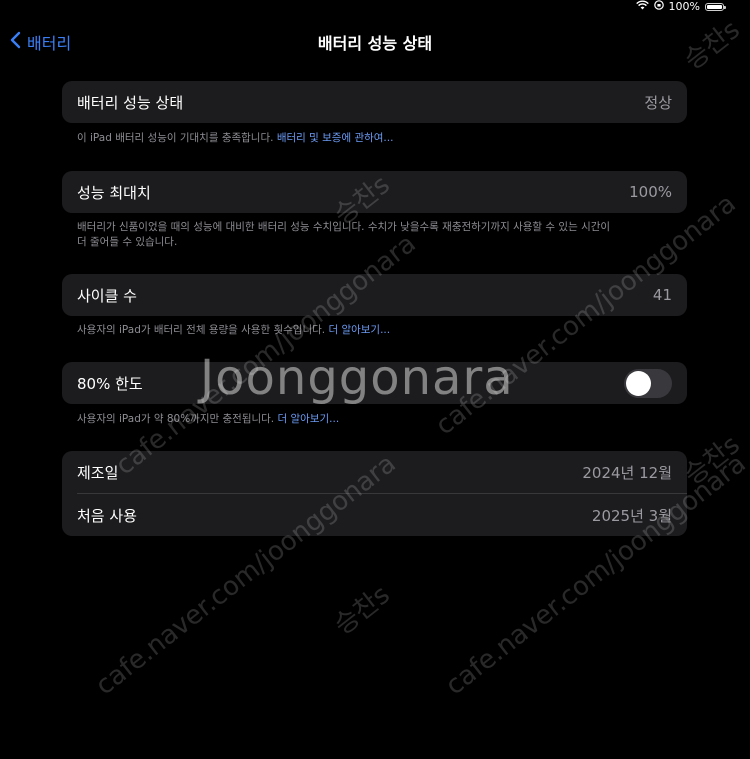 The width and height of the screenshot is (750, 759). I want to click on watermark-url: cafe.naver.com/joonggonara, so click(266, 355).